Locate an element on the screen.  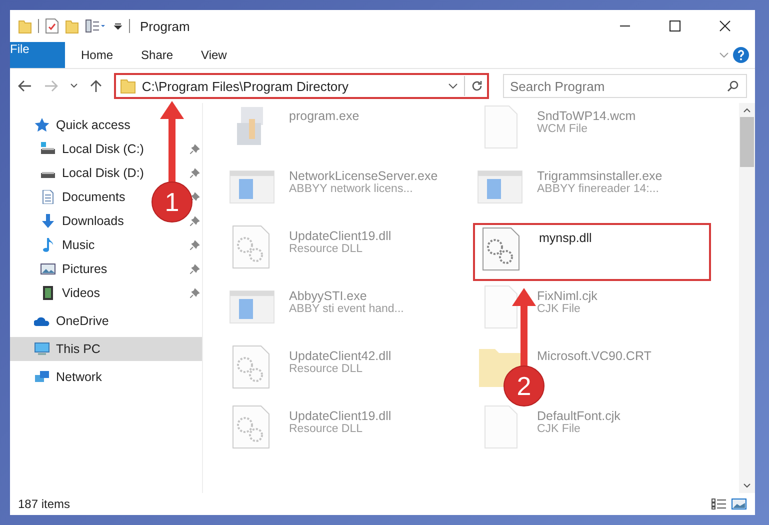
address-path: C:\Program Files\Program Directory is located at coordinates (246, 86).